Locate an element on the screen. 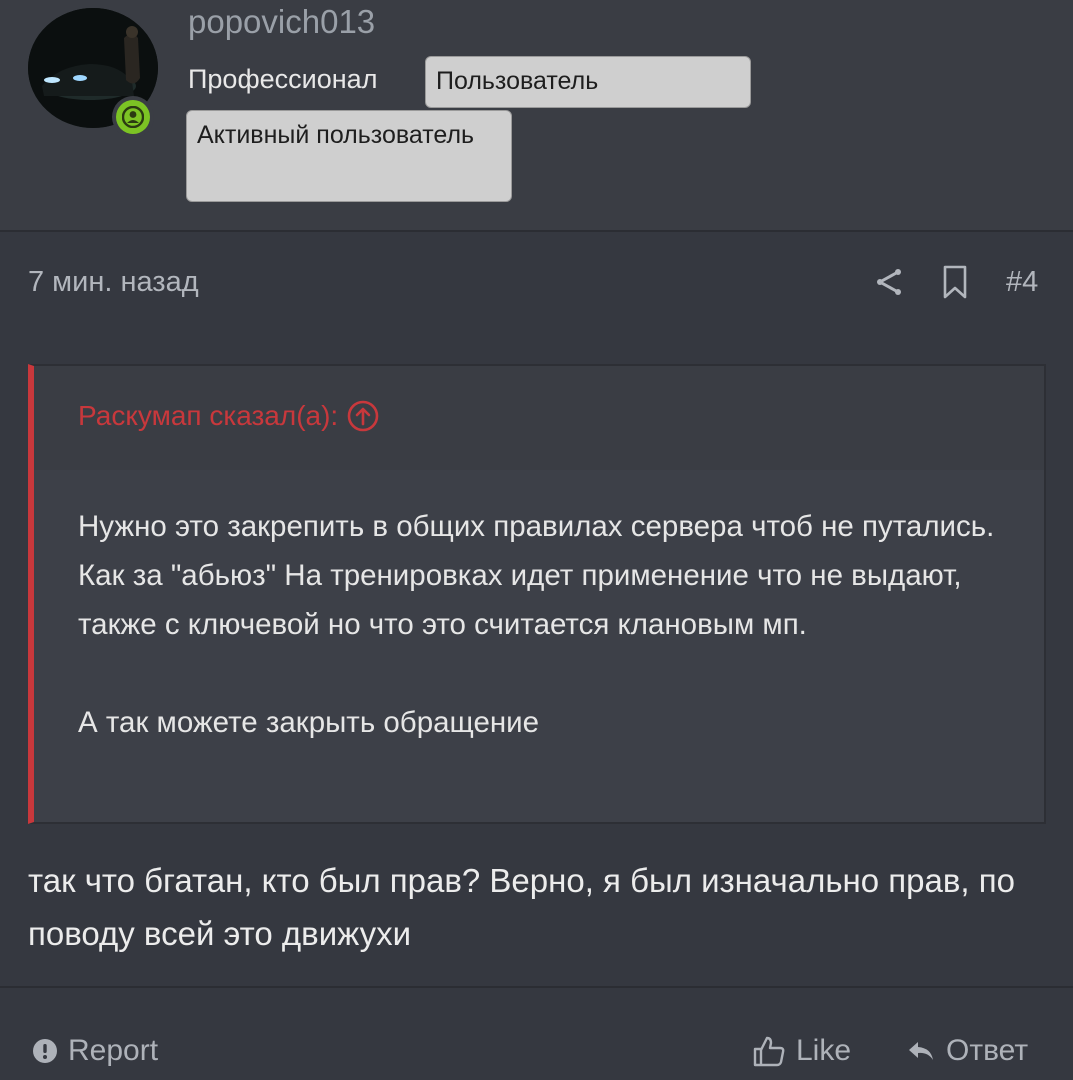 The height and width of the screenshot is (1080, 1073). quote-header: Раскумап сказал(а): is located at coordinates (539, 418).